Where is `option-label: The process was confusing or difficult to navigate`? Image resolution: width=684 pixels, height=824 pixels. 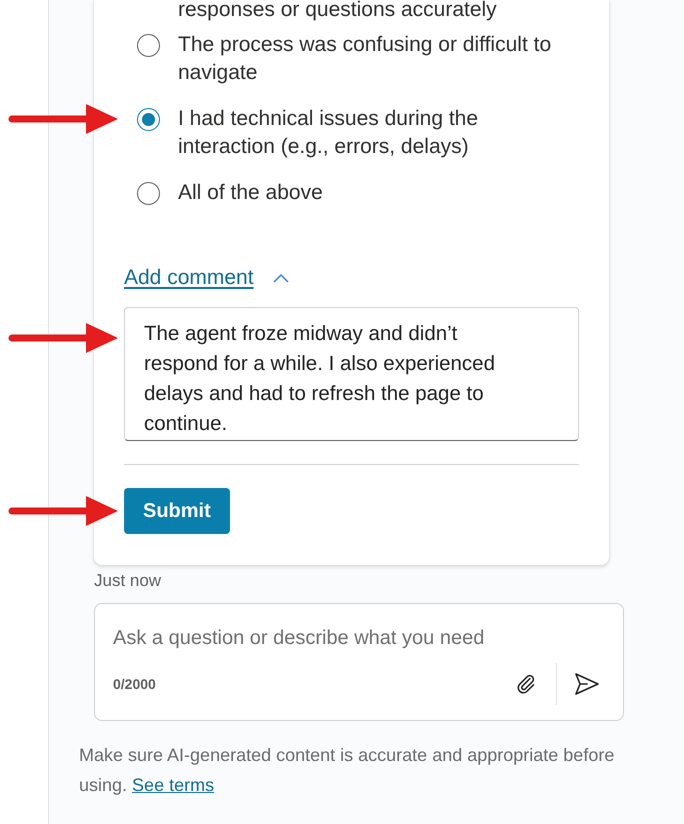 option-label: The process was confusing or difficult to navigate is located at coordinates (365, 59).